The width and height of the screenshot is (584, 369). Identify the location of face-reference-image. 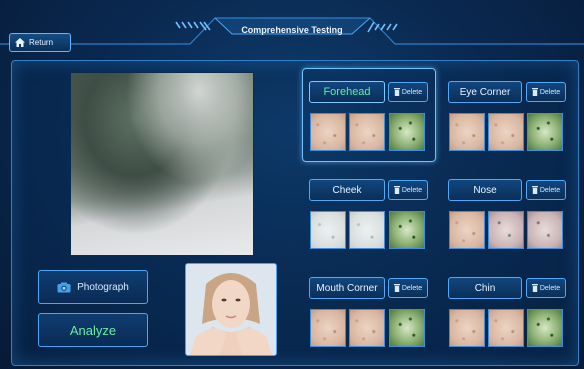
(231, 309).